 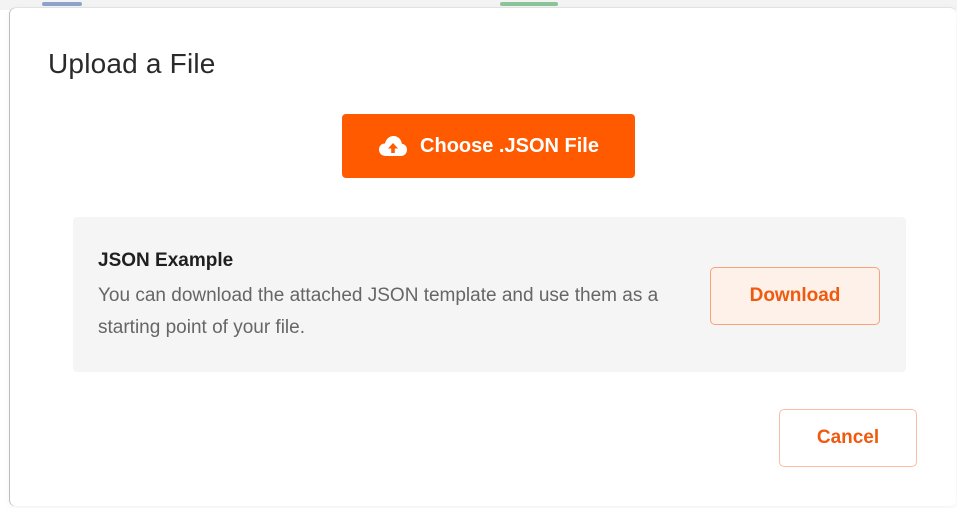 What do you see at coordinates (166, 260) in the screenshot?
I see `json-example-title: JSON Example` at bounding box center [166, 260].